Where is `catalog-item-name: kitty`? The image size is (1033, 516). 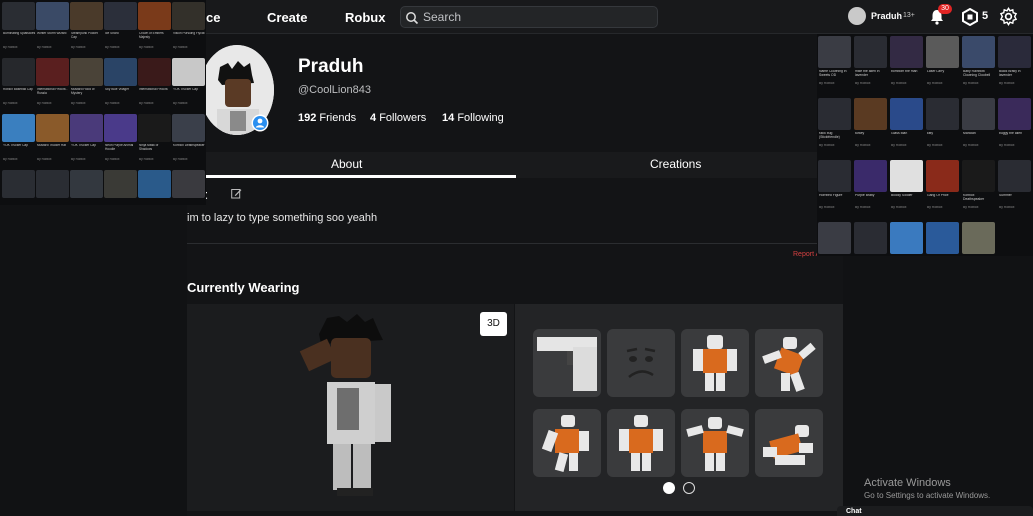
catalog-item-name: kitty is located at coordinates (930, 133).